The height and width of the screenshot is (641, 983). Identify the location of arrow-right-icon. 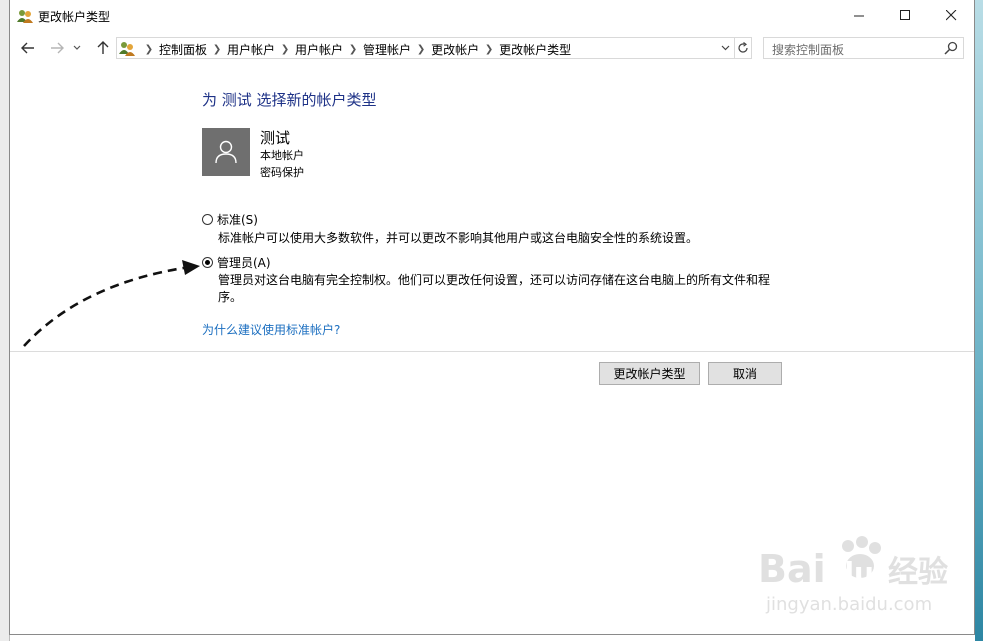
(57, 48).